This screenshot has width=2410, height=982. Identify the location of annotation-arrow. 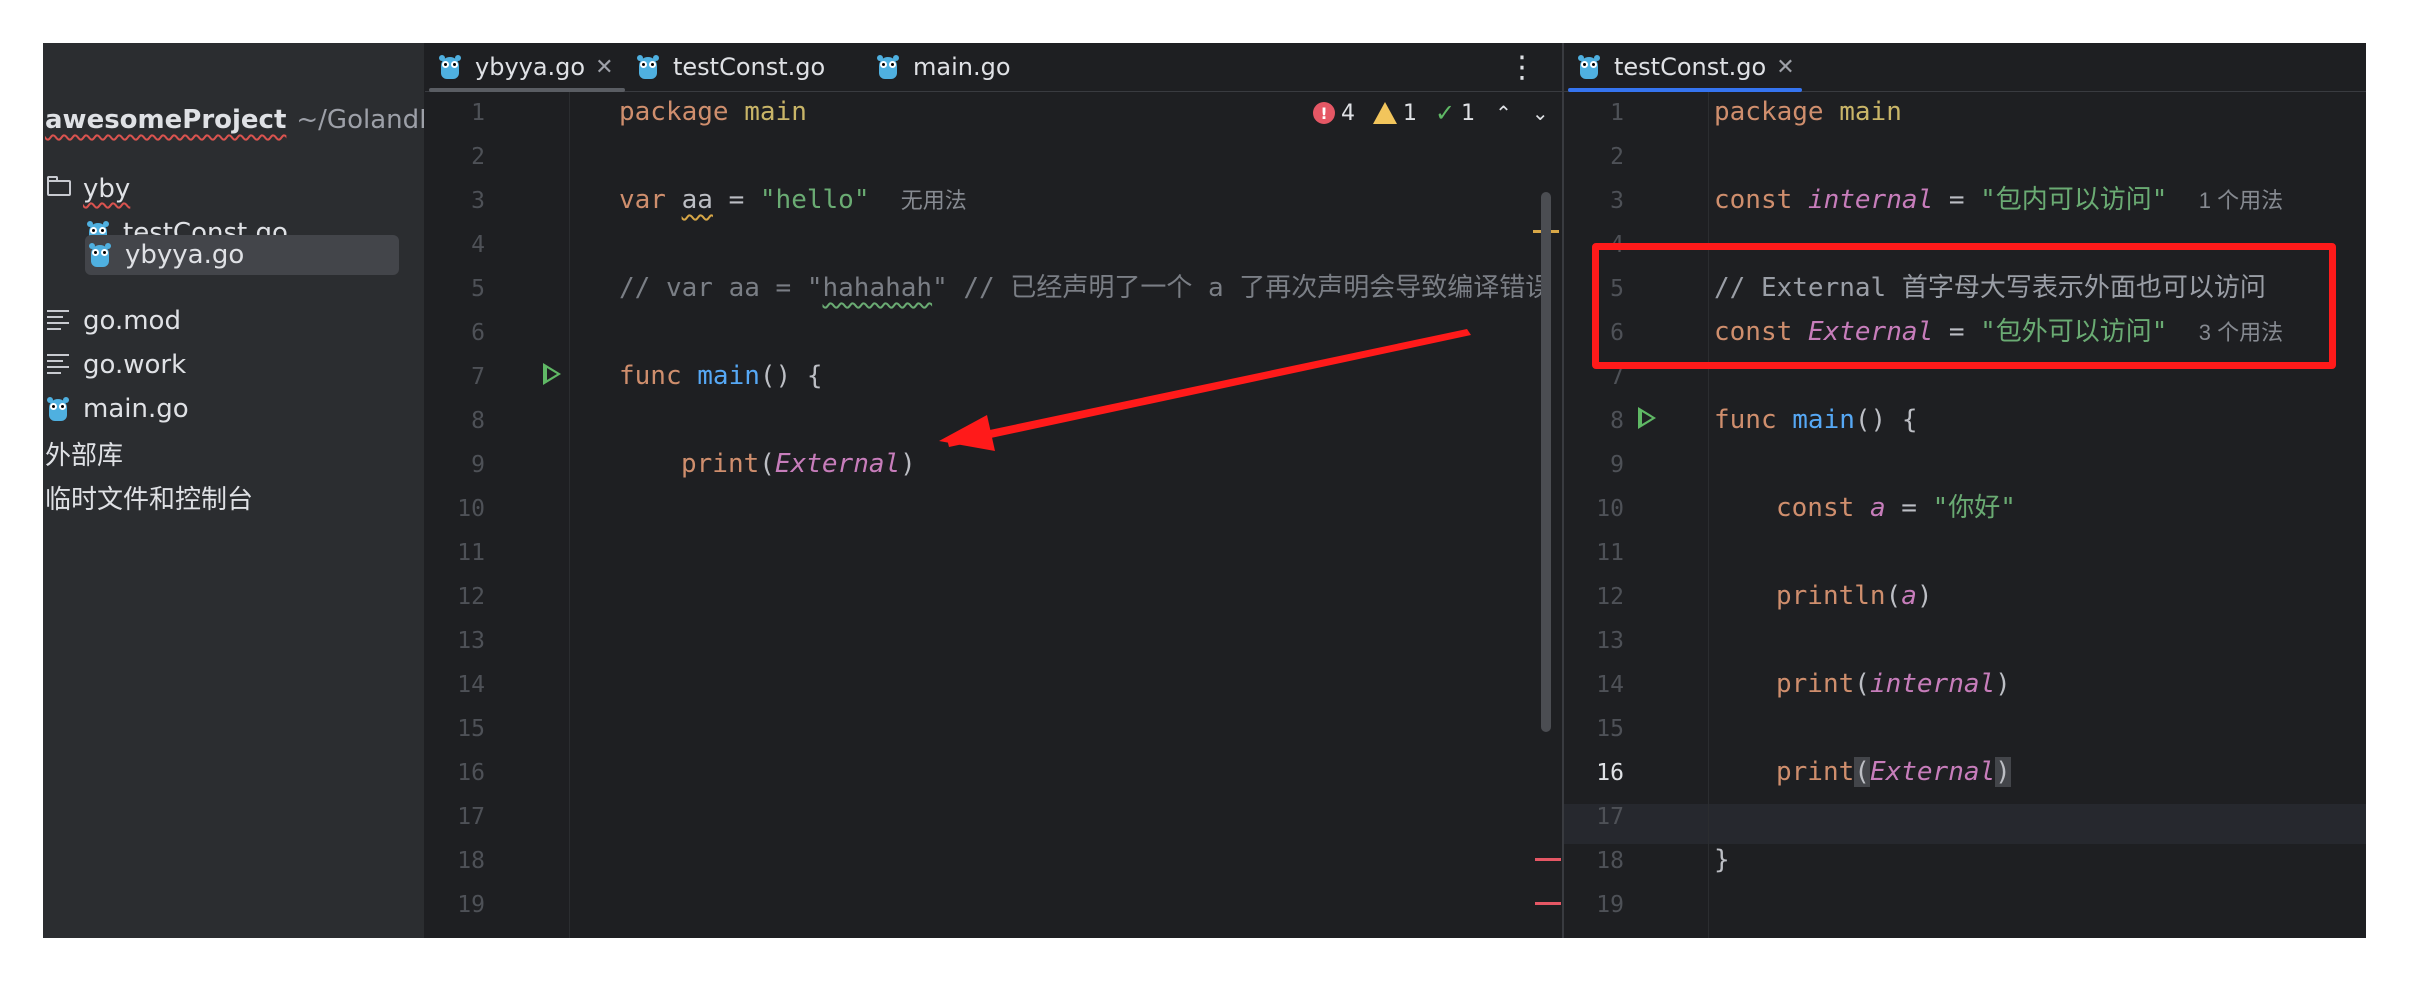
(1205, 390).